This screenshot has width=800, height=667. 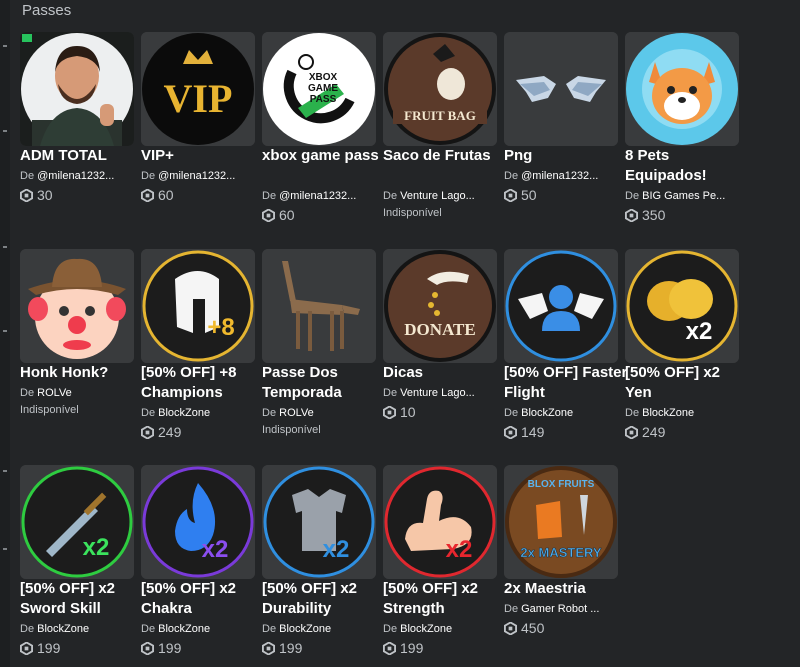 I want to click on pass-name: [50% OFF] +8 Champions, so click(x=203, y=383).